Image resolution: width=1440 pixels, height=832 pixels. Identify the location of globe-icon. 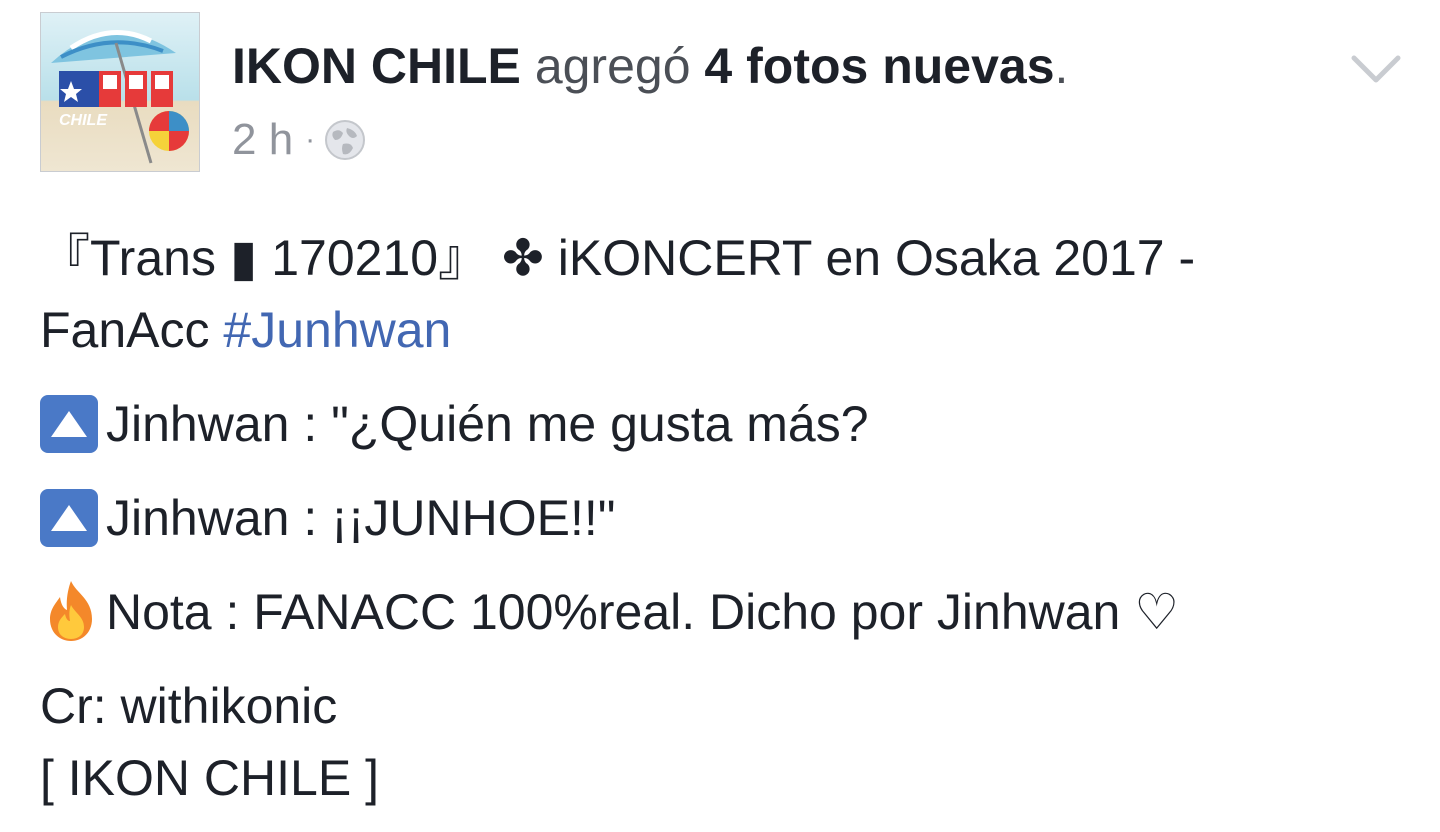
(345, 140).